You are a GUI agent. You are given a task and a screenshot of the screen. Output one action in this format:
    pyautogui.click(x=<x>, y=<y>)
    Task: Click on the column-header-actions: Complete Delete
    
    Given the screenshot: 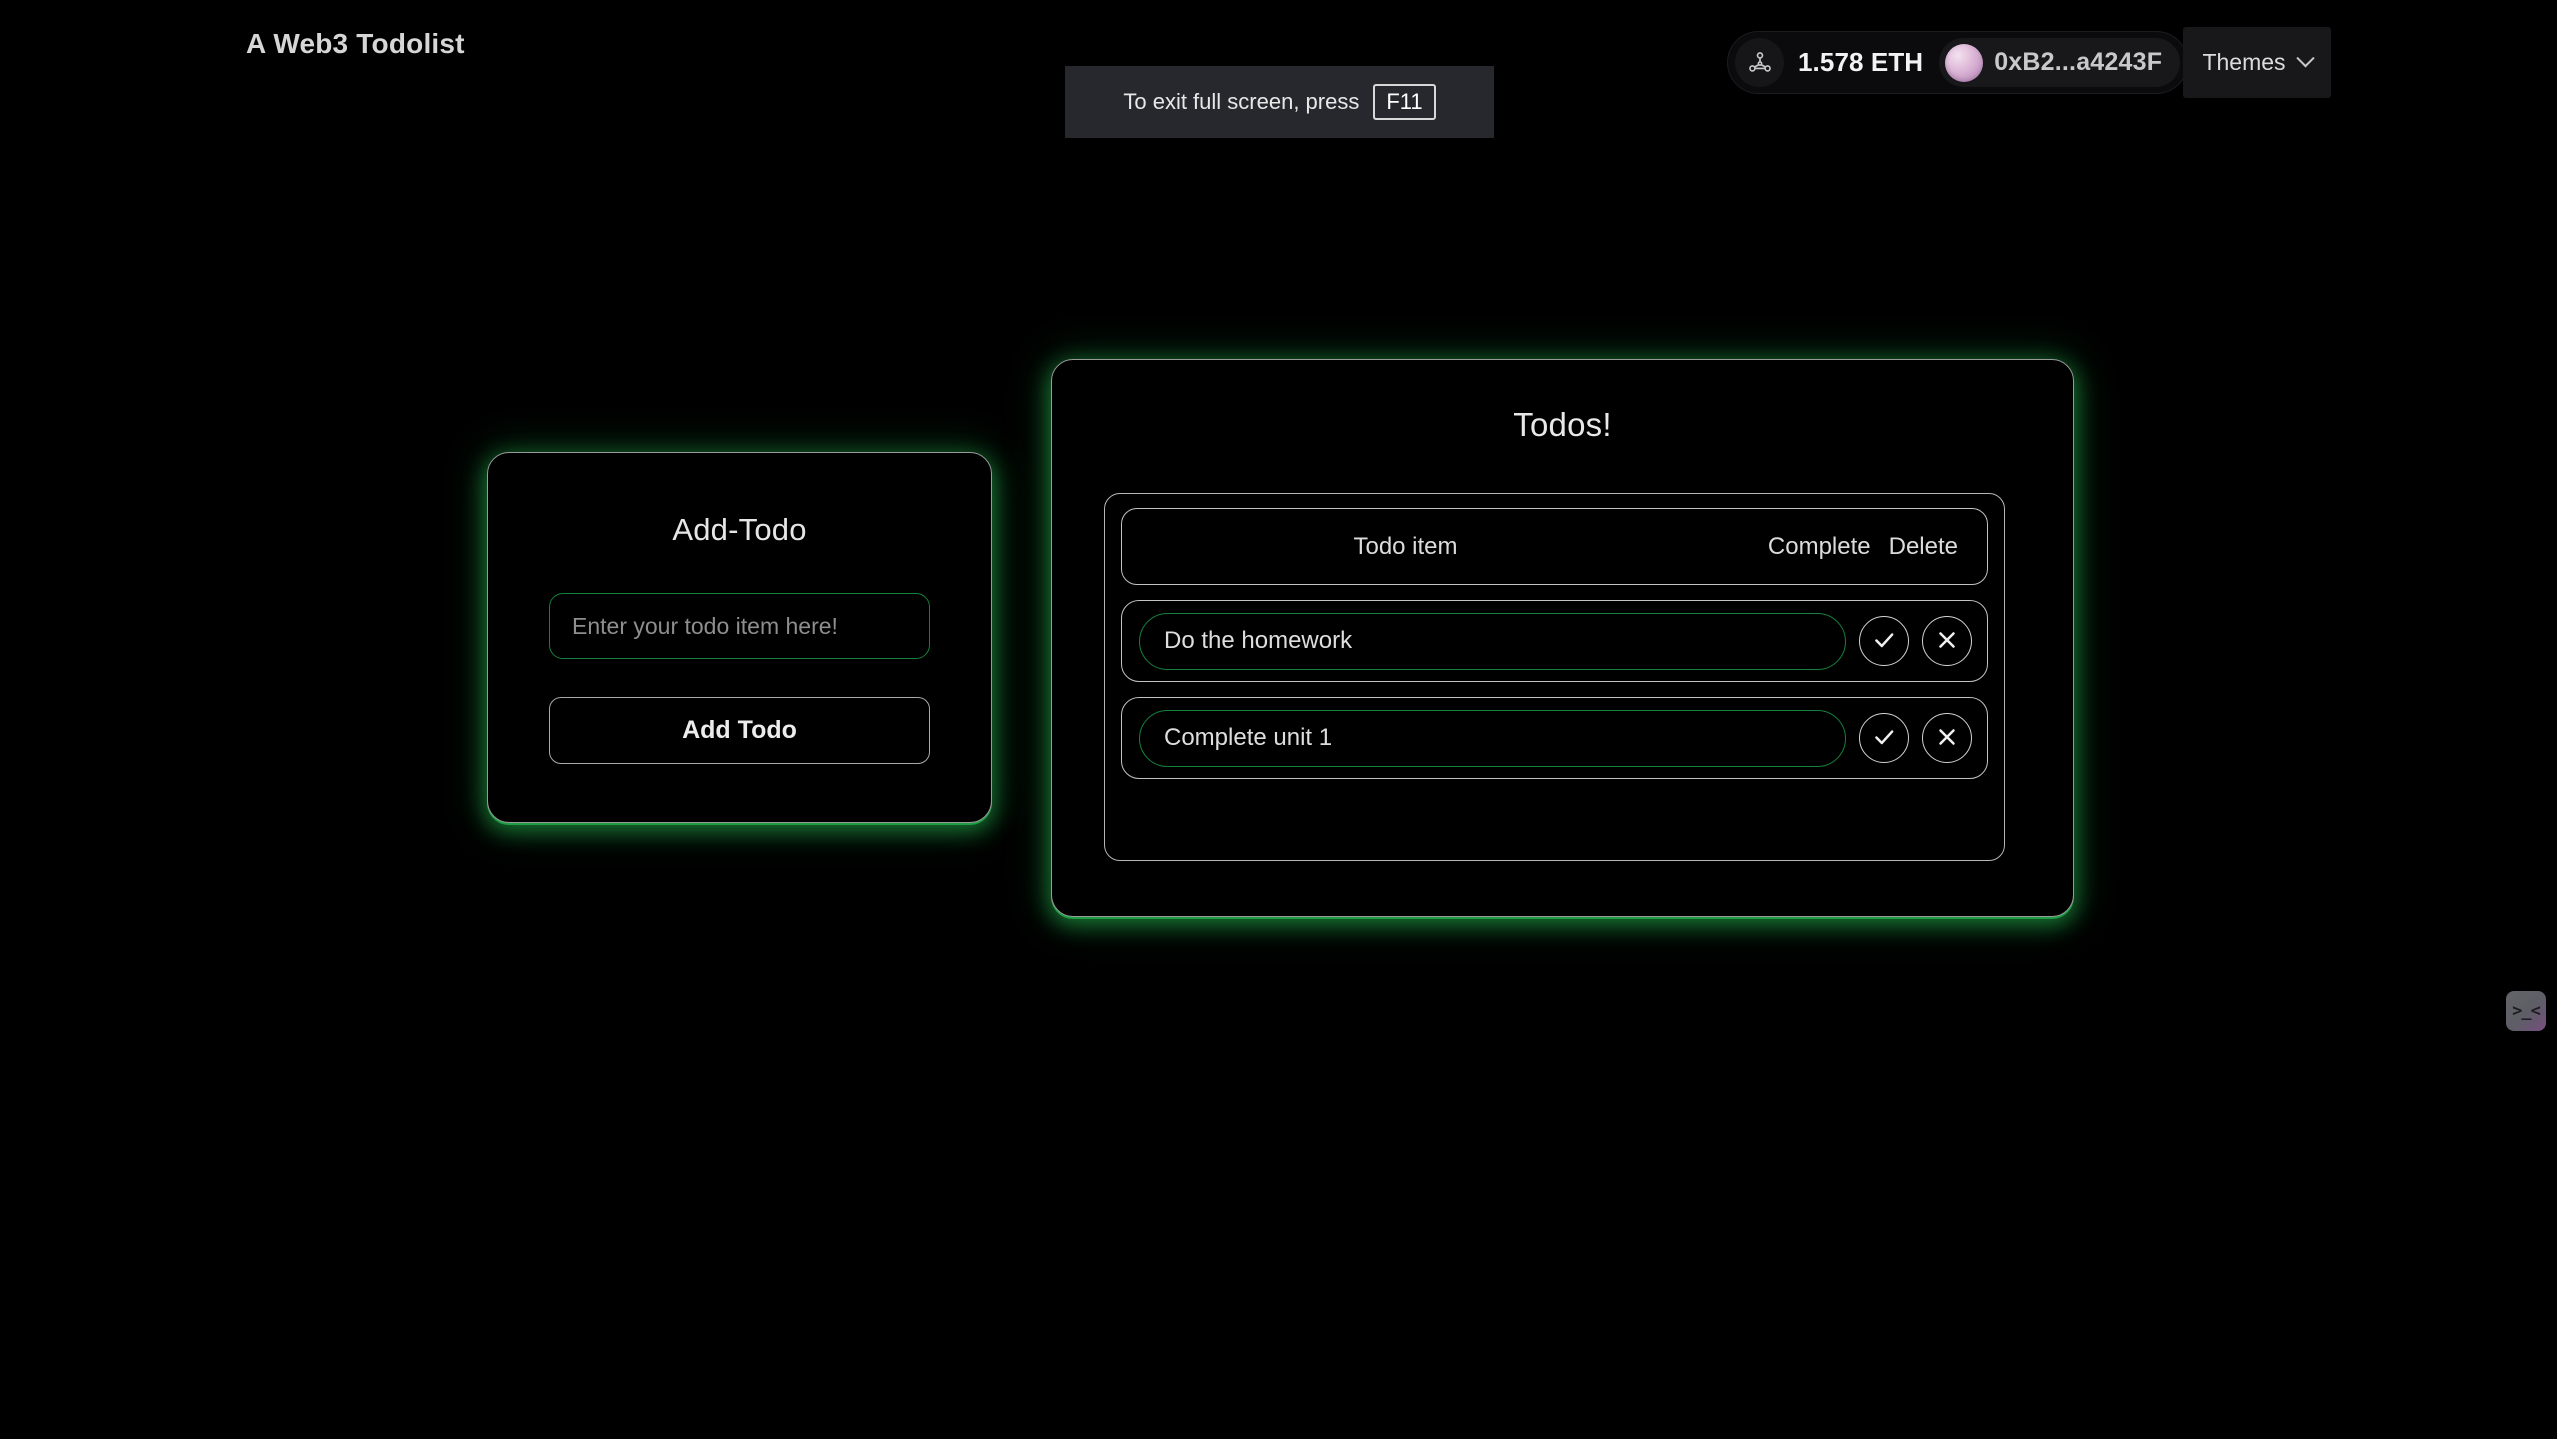 What is the action you would take?
    pyautogui.click(x=1863, y=547)
    